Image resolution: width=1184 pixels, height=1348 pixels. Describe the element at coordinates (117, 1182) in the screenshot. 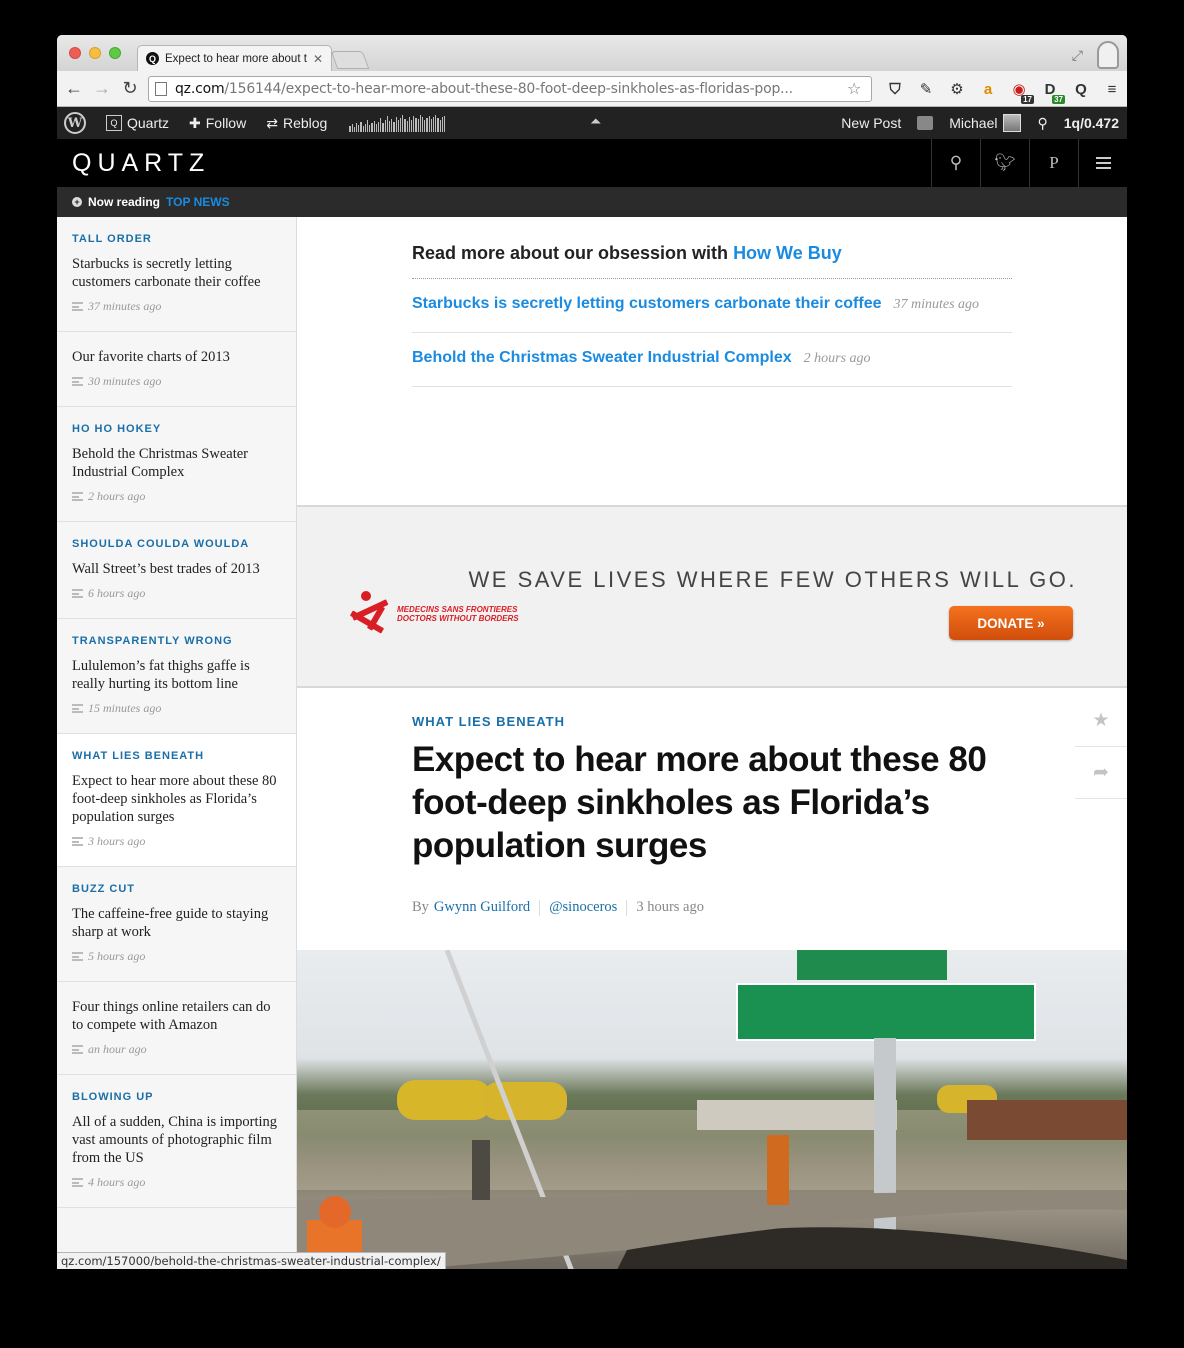

I see `sidebar-story-time-text: 4 hours ago` at that location.